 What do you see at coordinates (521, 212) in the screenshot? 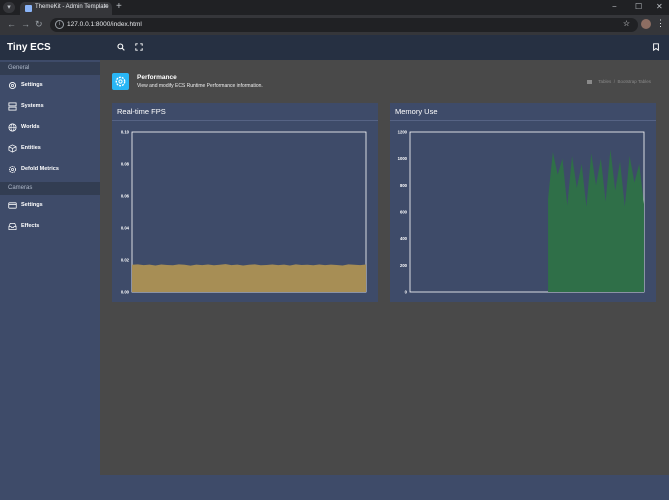
I see `memory-chart: 1200 1000 800 600 400 200 0` at bounding box center [521, 212].